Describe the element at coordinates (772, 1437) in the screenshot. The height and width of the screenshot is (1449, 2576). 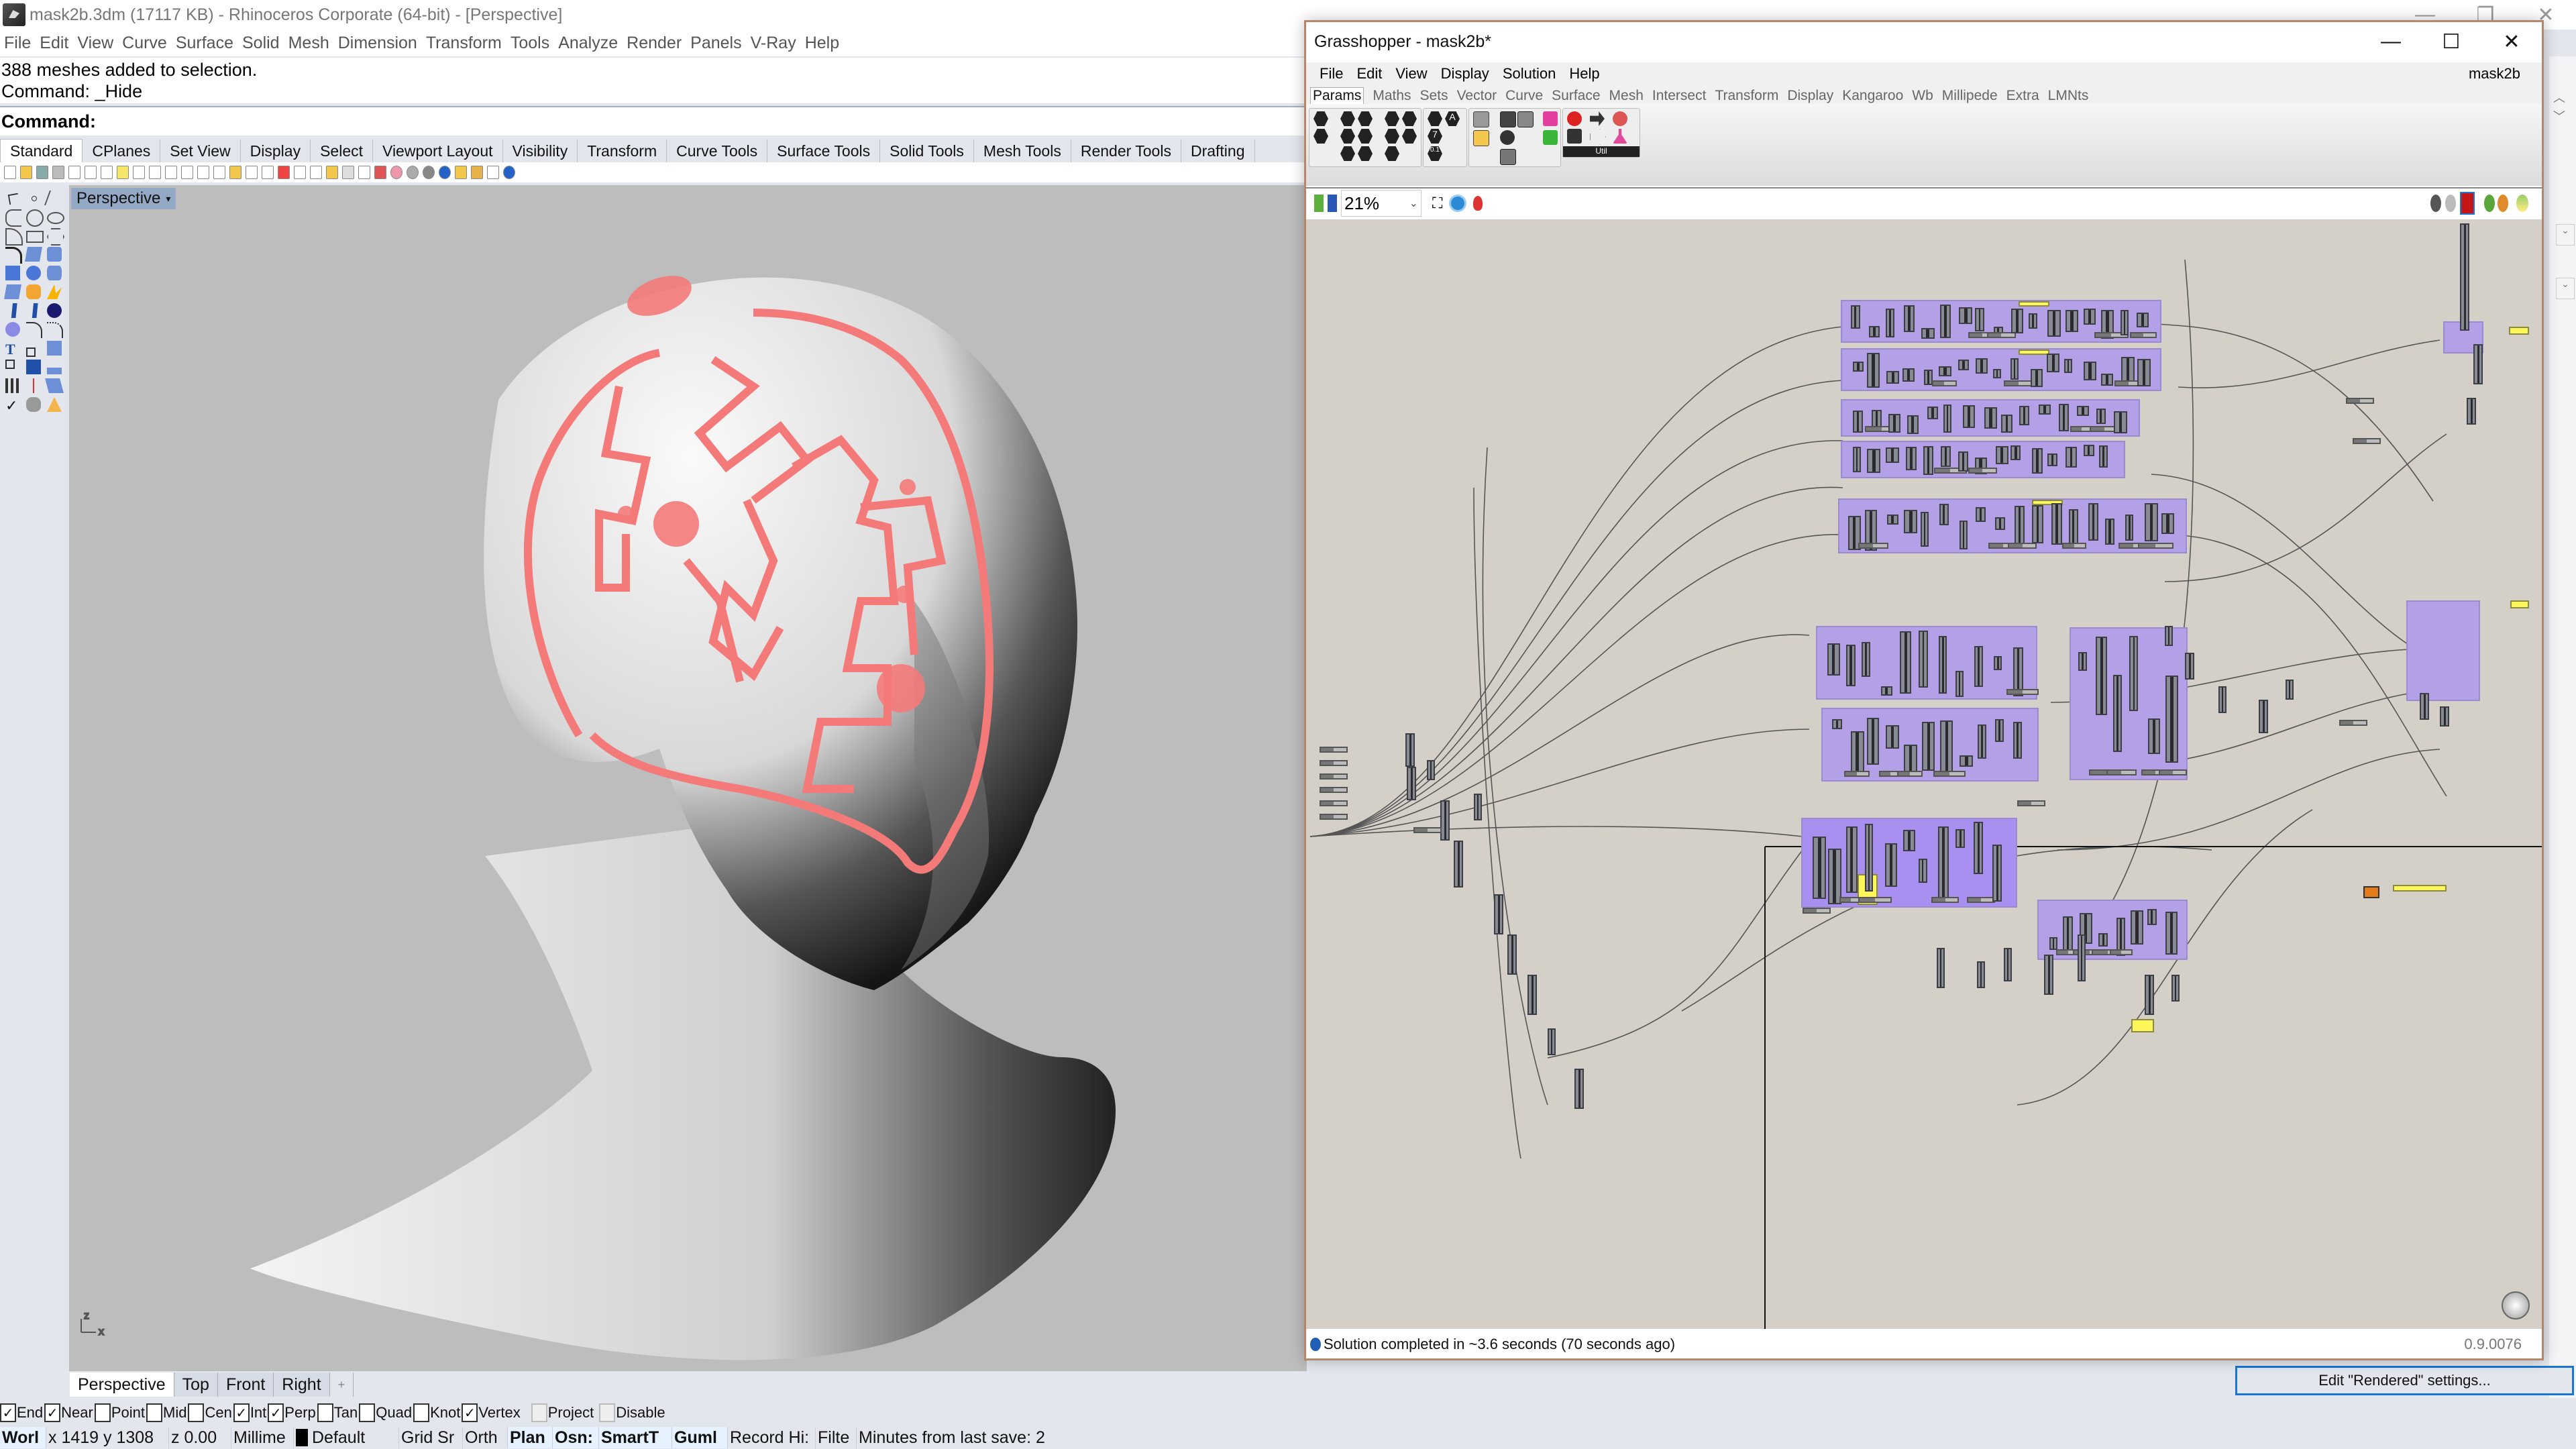
I see `status-record-history: Record Hi:` at that location.